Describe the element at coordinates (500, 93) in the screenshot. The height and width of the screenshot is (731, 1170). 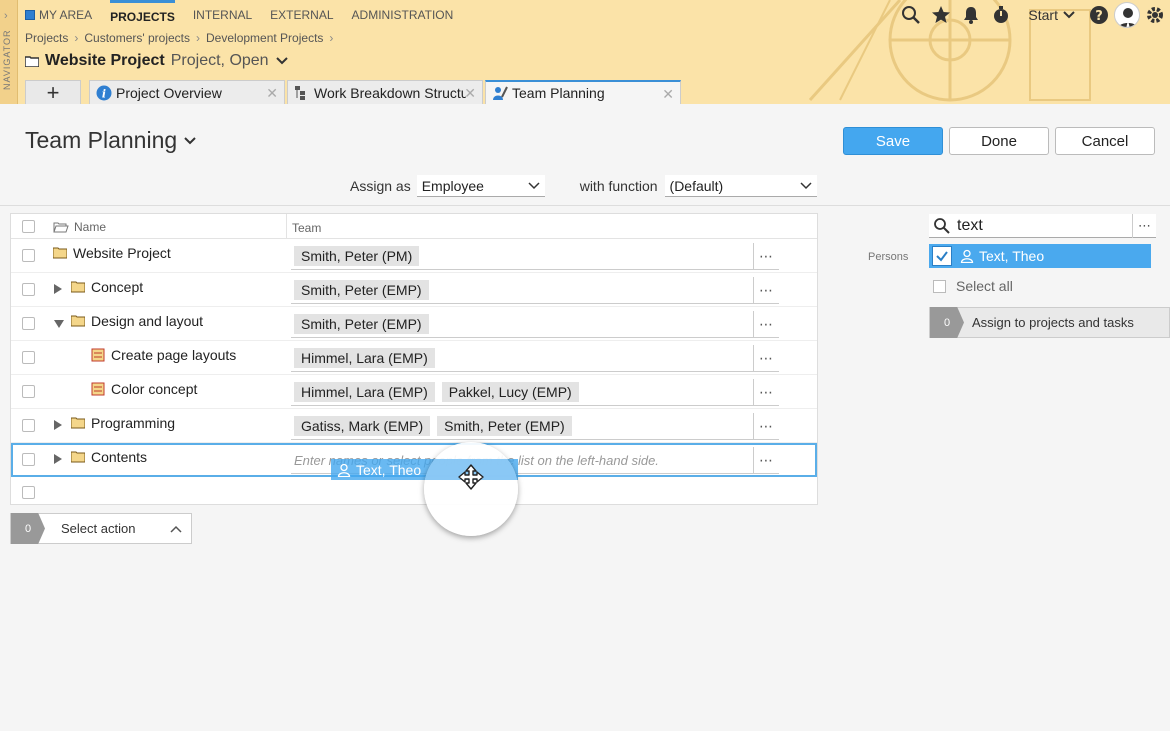
I see `team-icon` at that location.